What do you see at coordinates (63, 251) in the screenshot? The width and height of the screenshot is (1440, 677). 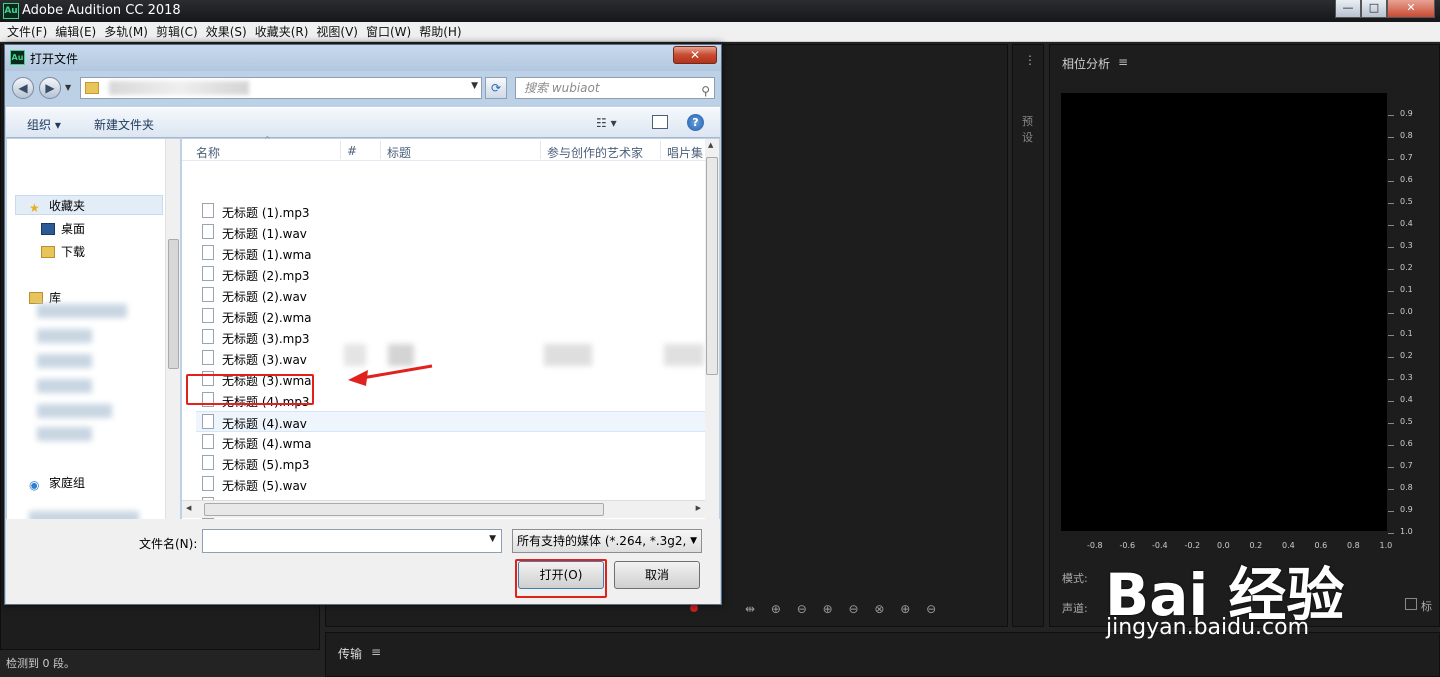 I see `nav-downloads: 下载` at bounding box center [63, 251].